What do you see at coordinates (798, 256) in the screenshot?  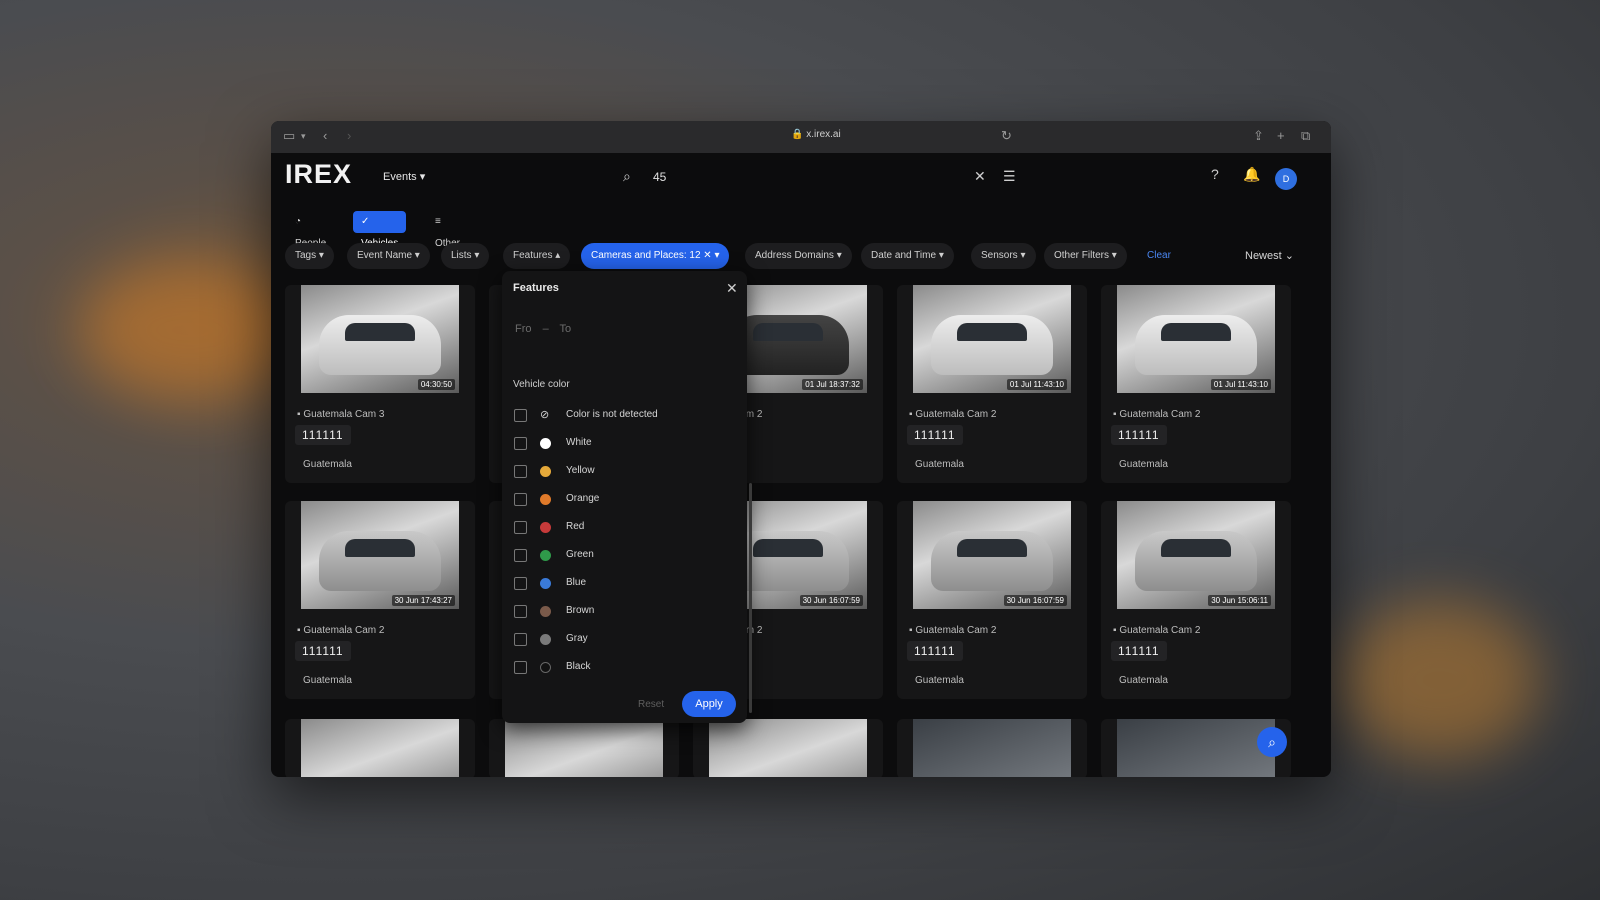 I see `filter-address-domains: Address Domains ▾` at bounding box center [798, 256].